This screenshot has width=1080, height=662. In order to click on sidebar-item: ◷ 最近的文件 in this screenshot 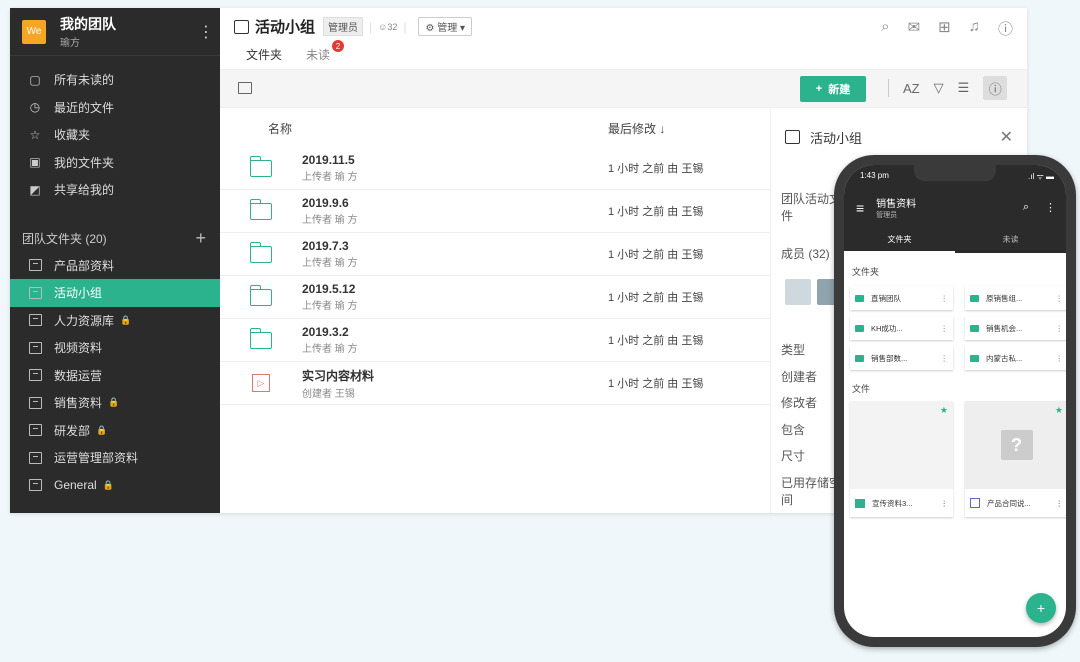, I will do `click(115, 108)`.